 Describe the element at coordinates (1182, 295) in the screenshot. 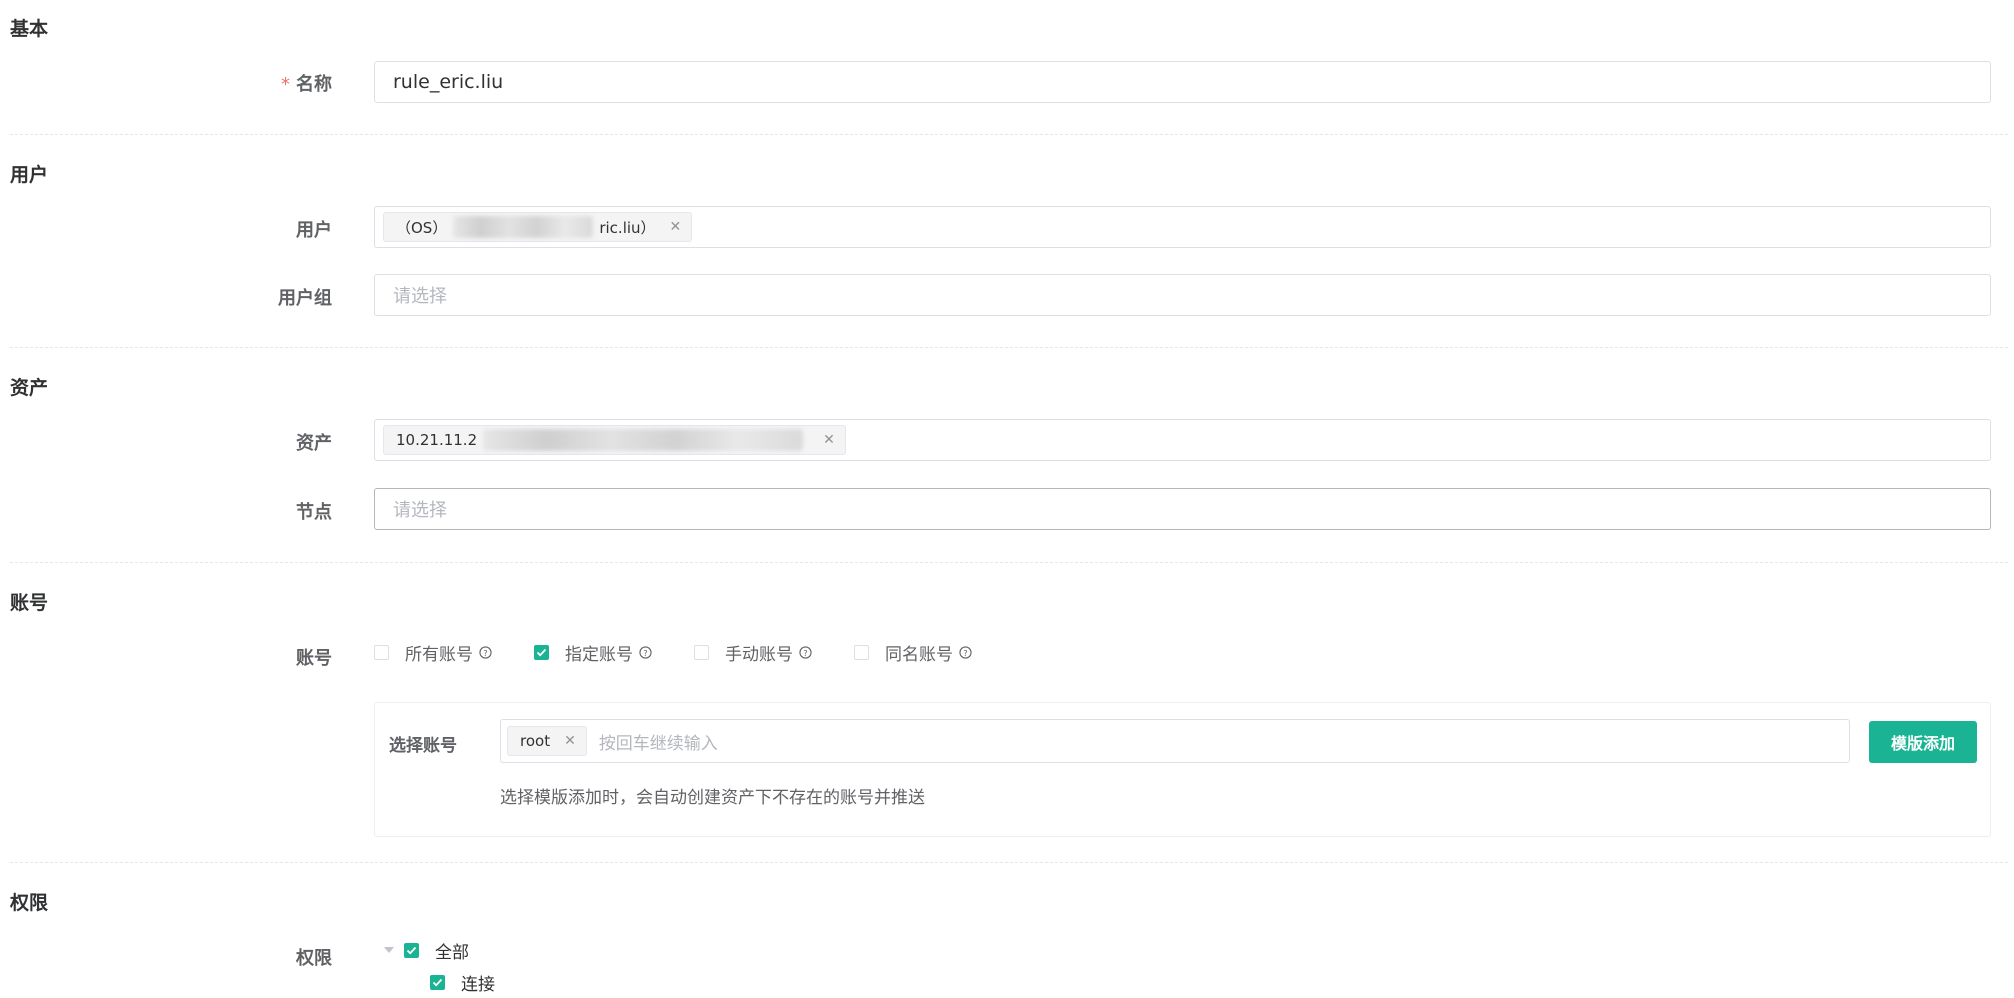

I see `user-group-select: 请选择` at that location.